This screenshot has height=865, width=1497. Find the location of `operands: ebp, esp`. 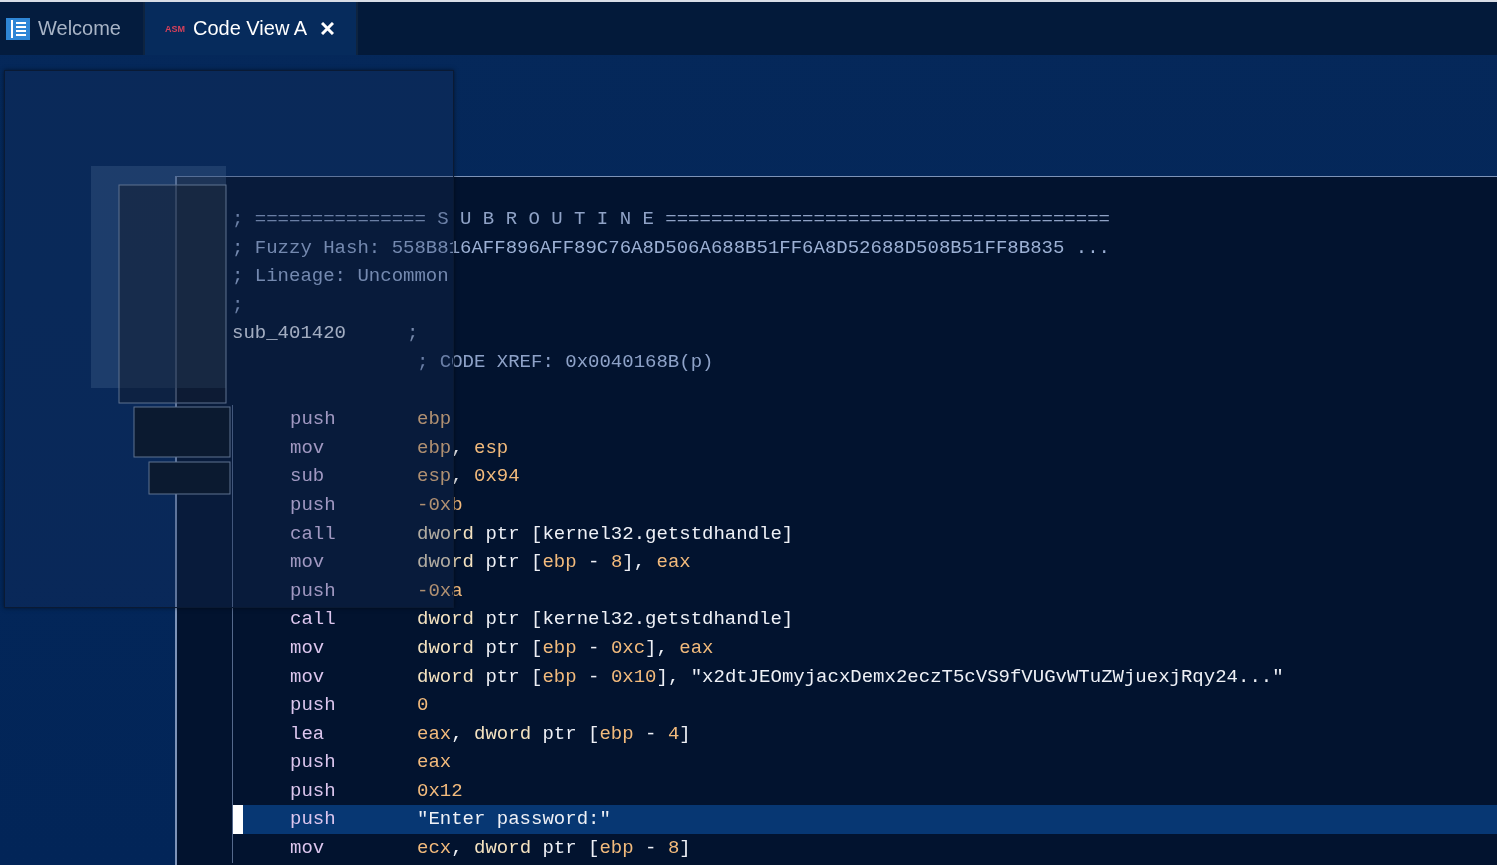

operands: ebp, esp is located at coordinates (463, 448).